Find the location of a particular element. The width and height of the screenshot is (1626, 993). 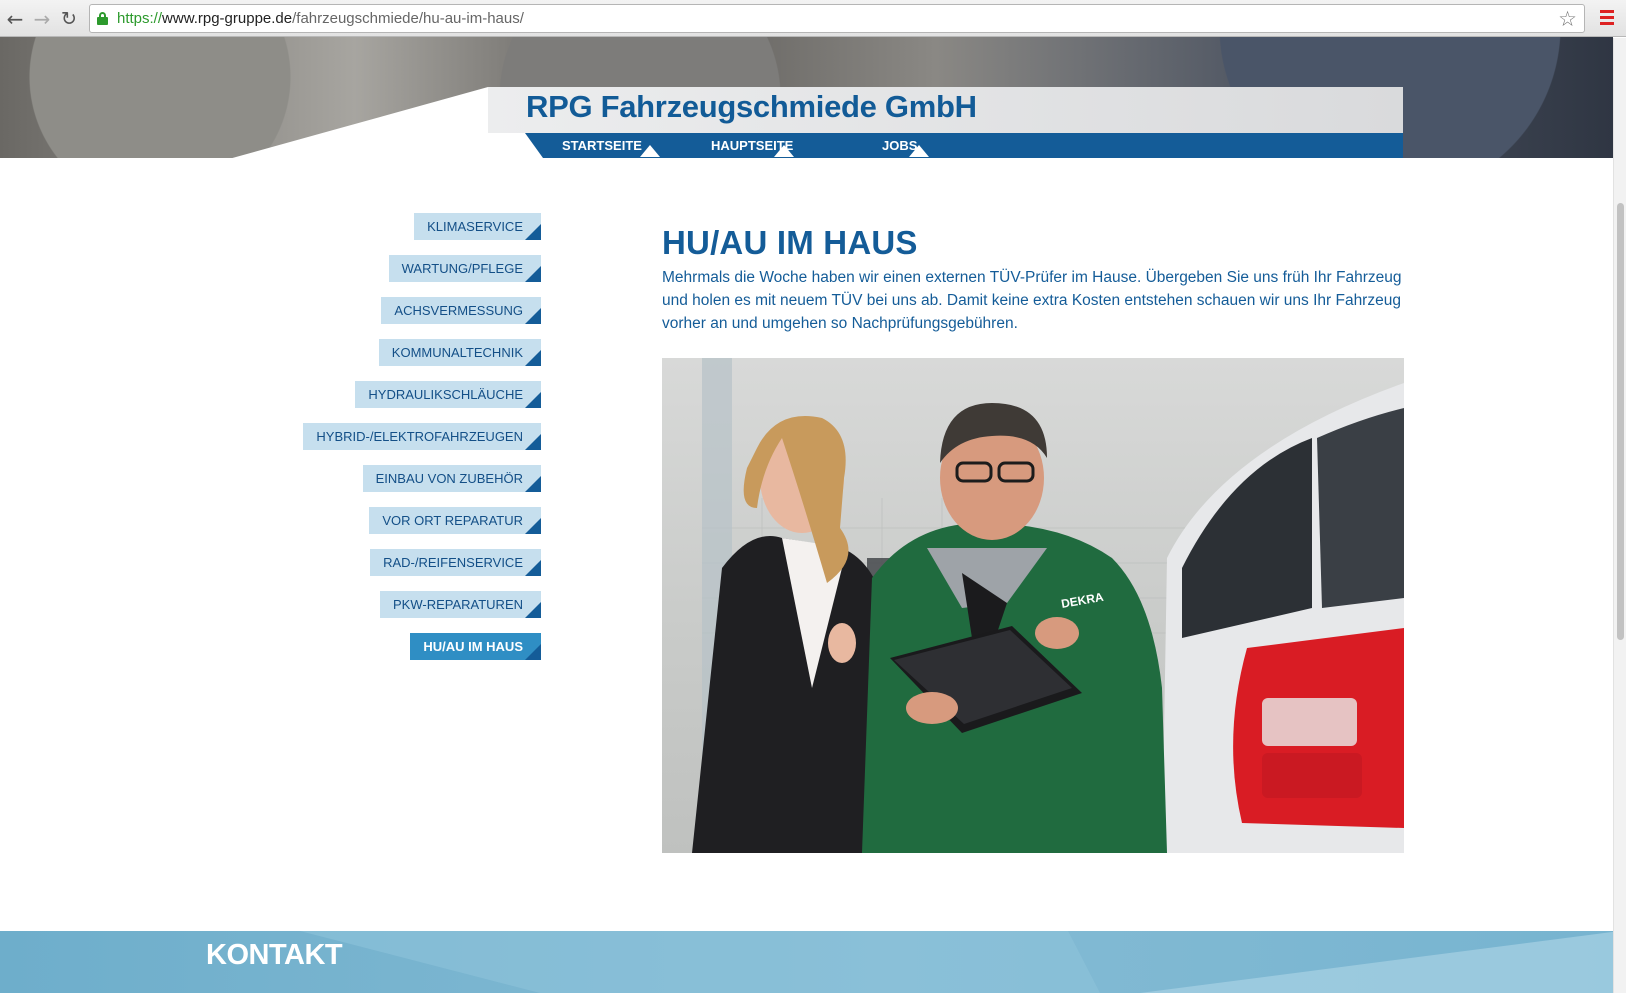

sidebar-item-achsvermessung: ACHSVERMESSUNG is located at coordinates (461, 310).